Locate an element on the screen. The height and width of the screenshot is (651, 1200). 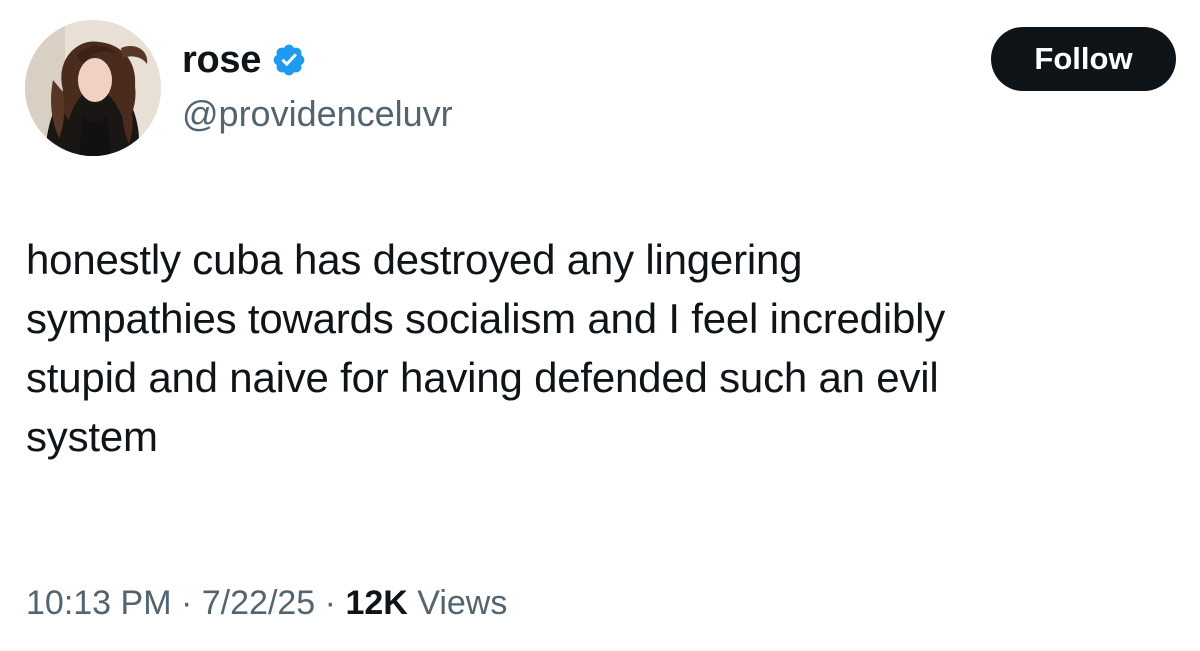
tweet-meta: 10:13 PM · 7/22/25 · 12K Views is located at coordinates (266, 603).